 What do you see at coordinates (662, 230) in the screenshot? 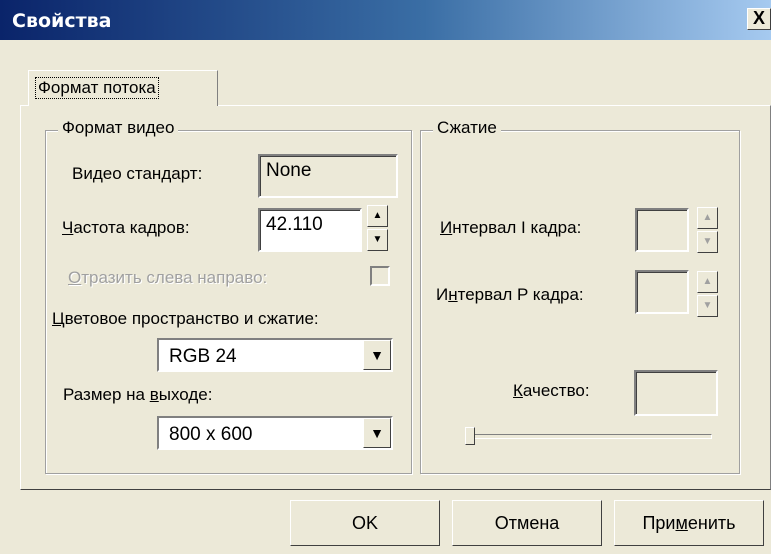
I see `i-frame-interval-field` at bounding box center [662, 230].